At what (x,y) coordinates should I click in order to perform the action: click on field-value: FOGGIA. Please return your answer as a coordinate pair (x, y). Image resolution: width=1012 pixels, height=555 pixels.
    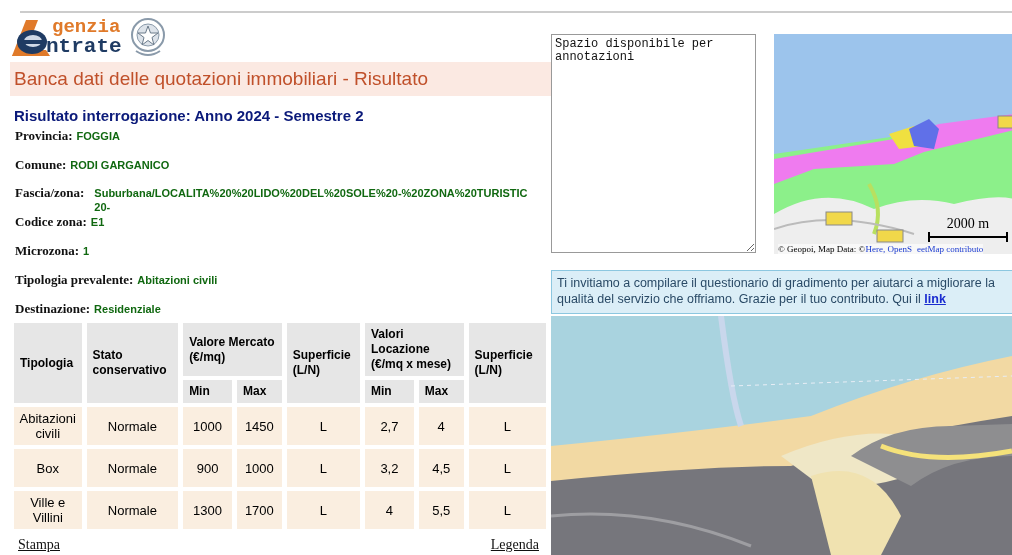
    Looking at the image, I should click on (98, 136).